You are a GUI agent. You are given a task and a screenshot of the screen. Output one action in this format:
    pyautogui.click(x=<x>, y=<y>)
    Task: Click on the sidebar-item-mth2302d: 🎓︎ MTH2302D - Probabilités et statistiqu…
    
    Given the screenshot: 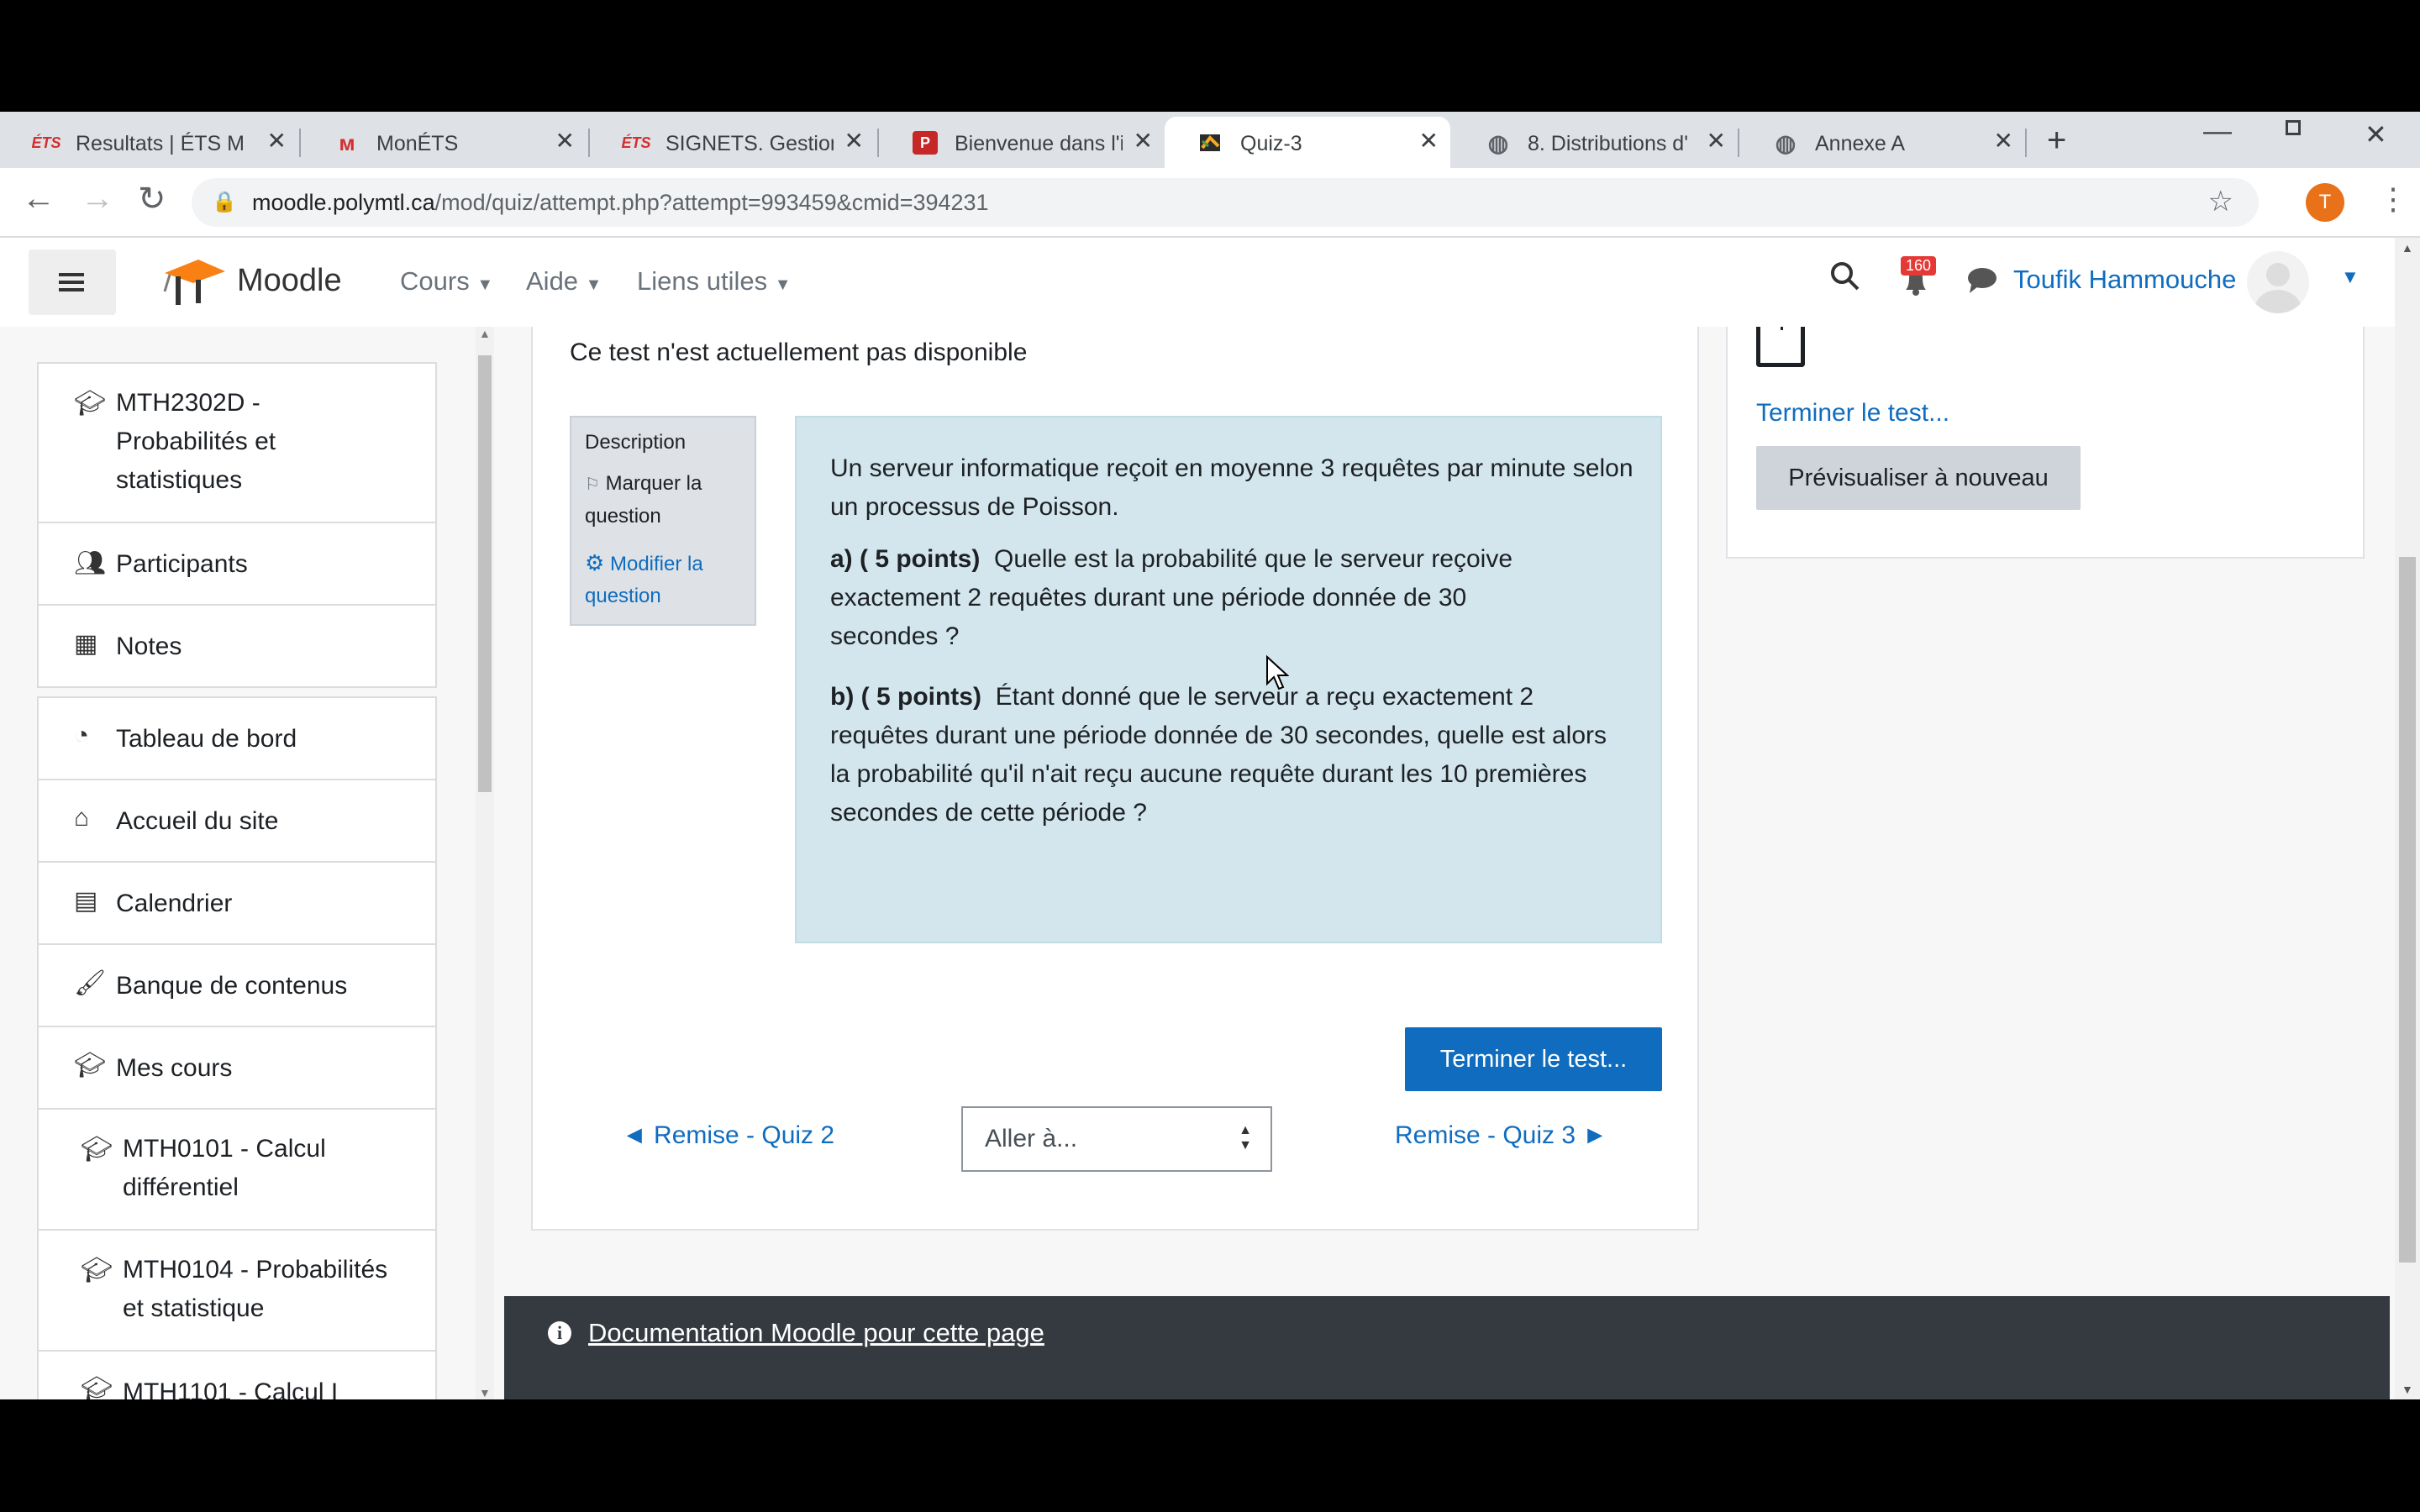 What is the action you would take?
    pyautogui.click(x=237, y=442)
    